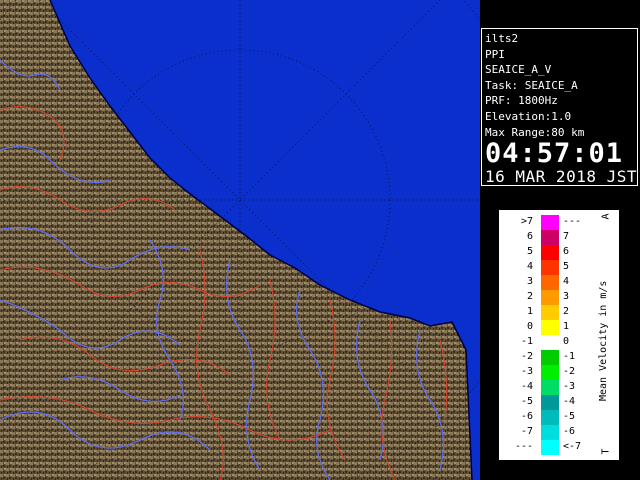 The height and width of the screenshot is (480, 640). What do you see at coordinates (495, 54) in the screenshot?
I see `product-type: PPI` at bounding box center [495, 54].